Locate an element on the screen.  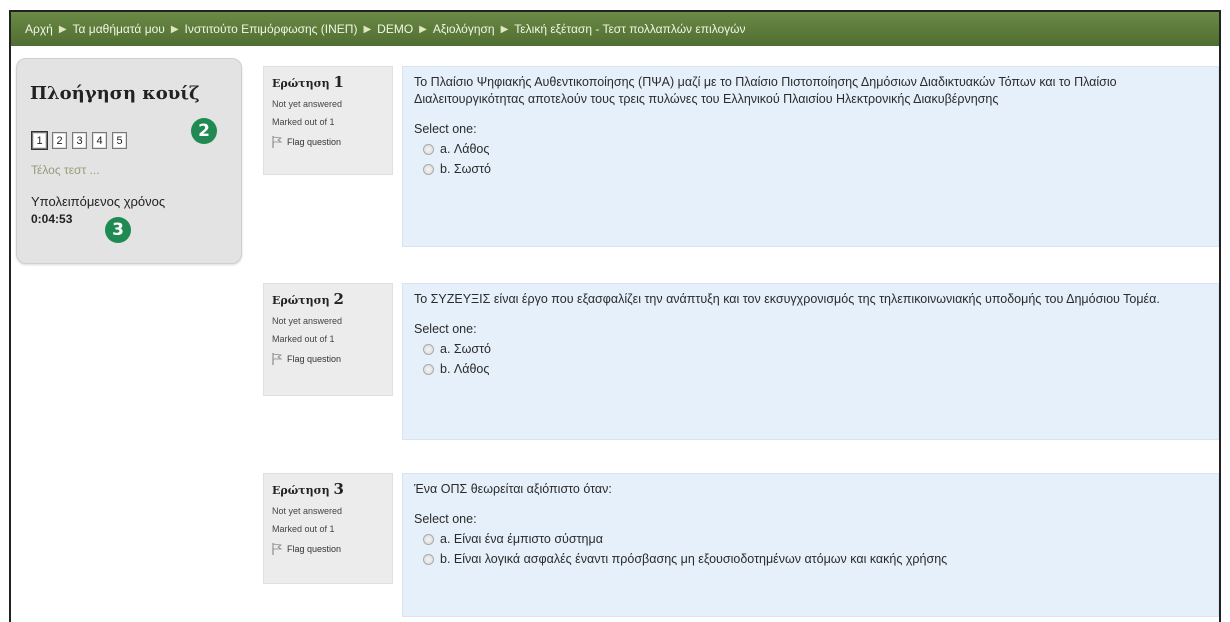
answer-option-a: a. Είναι ένα έμπιστο σύστημα is located at coordinates (815, 539).